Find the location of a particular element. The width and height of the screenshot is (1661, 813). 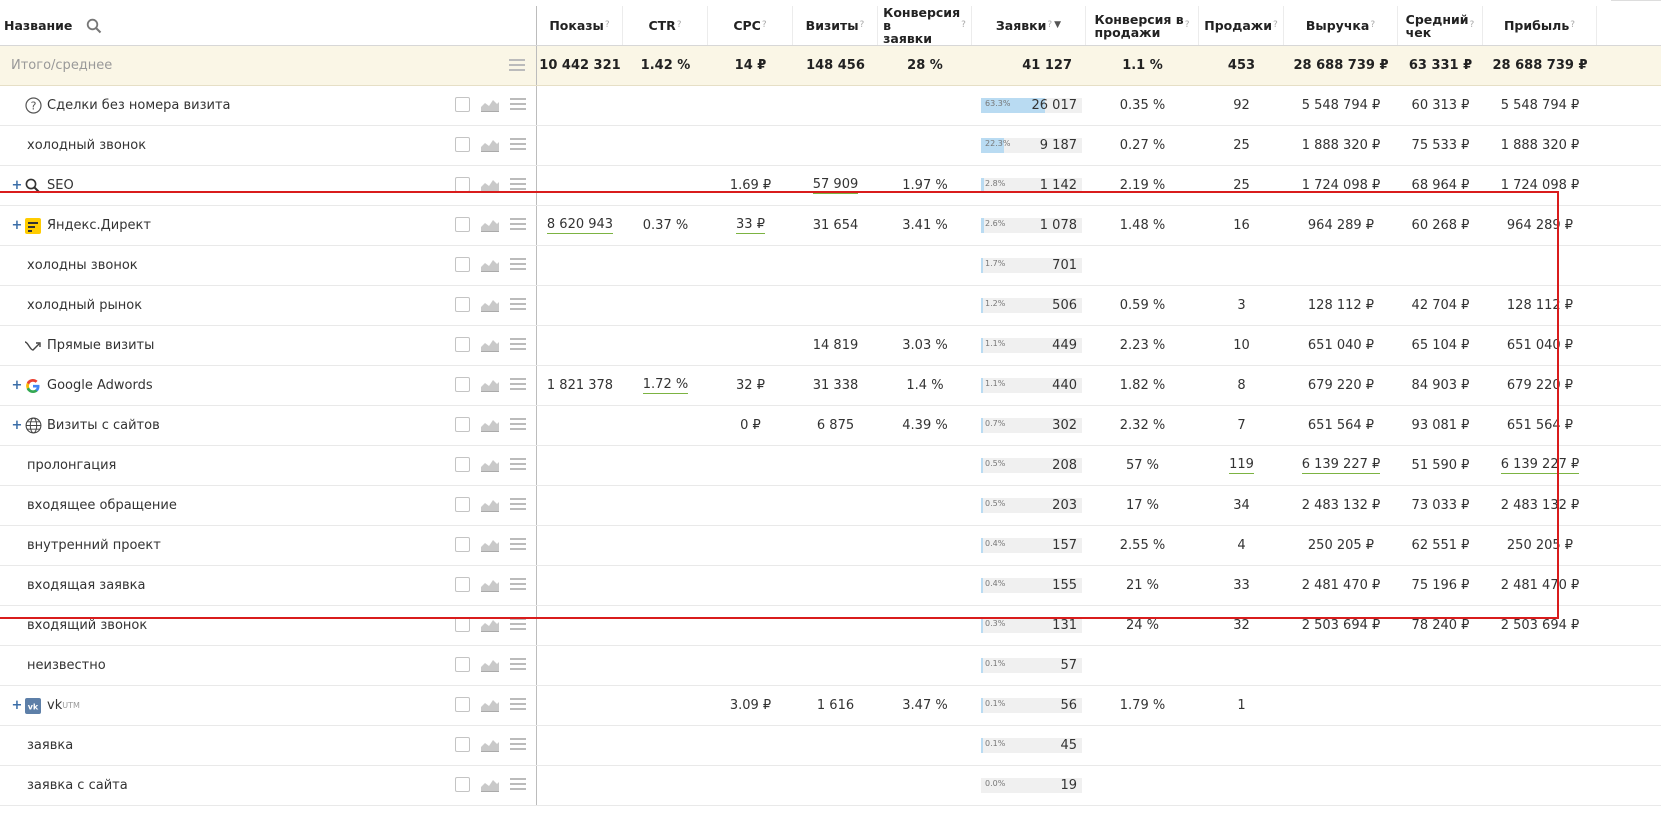

total-cell: 63 331 ₽ is located at coordinates (1440, 65).